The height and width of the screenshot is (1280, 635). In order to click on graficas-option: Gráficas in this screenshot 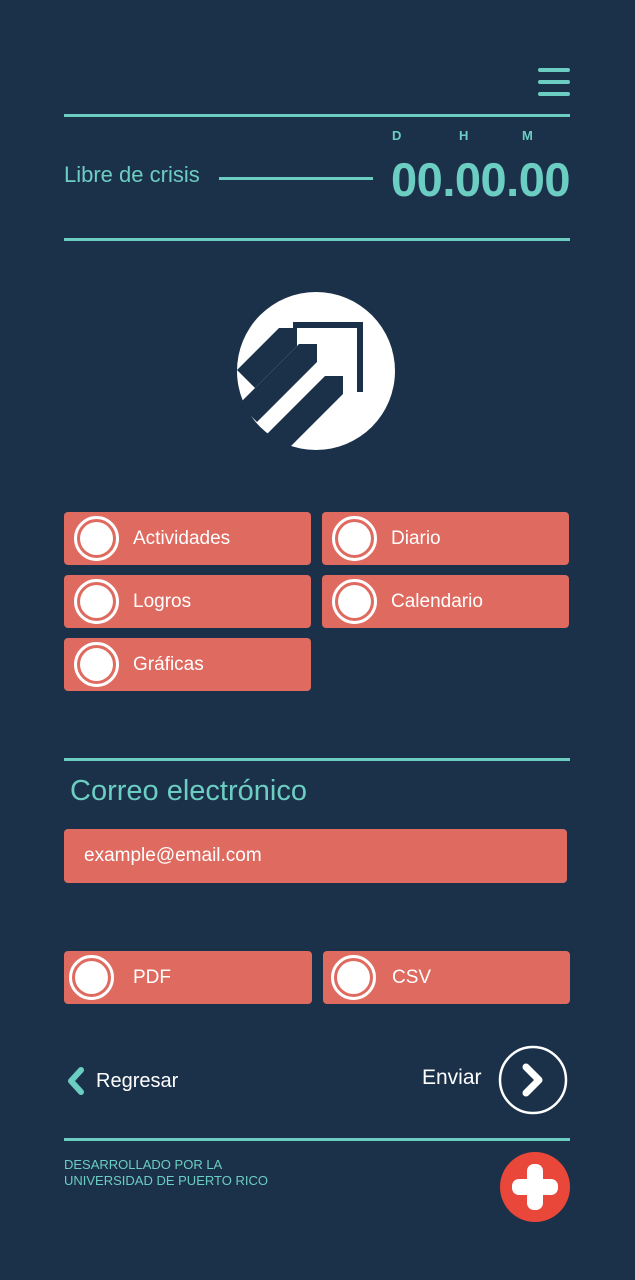, I will do `click(187, 664)`.